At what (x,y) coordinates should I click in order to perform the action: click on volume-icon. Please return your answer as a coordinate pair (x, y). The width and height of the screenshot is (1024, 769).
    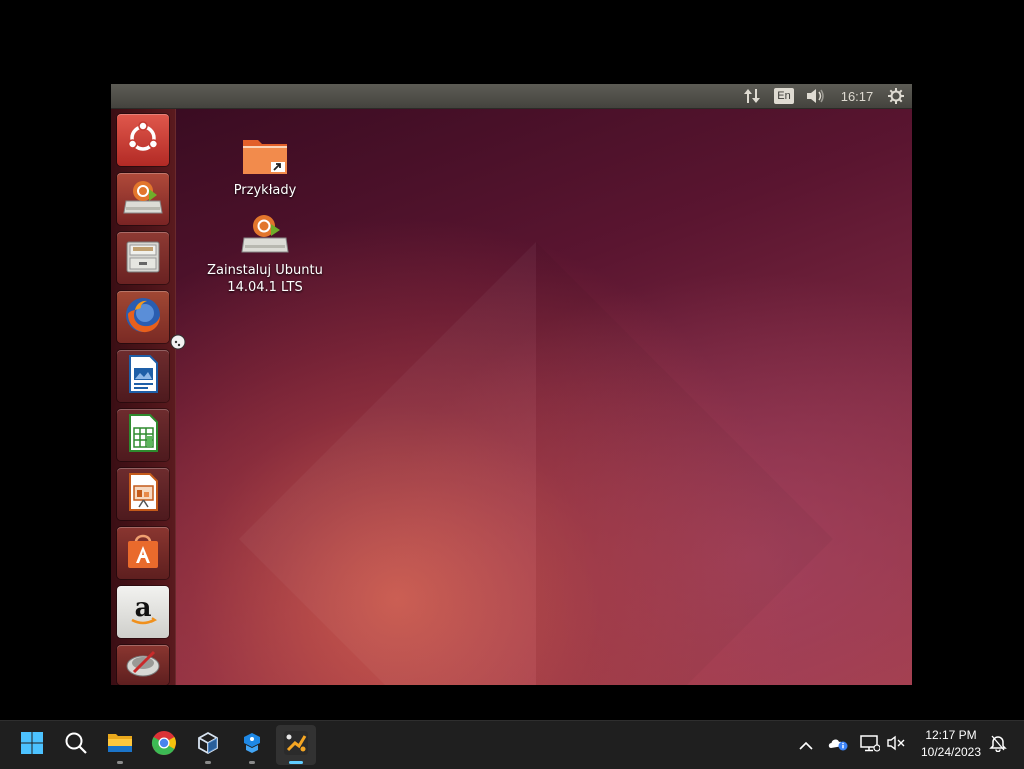
    Looking at the image, I should click on (816, 96).